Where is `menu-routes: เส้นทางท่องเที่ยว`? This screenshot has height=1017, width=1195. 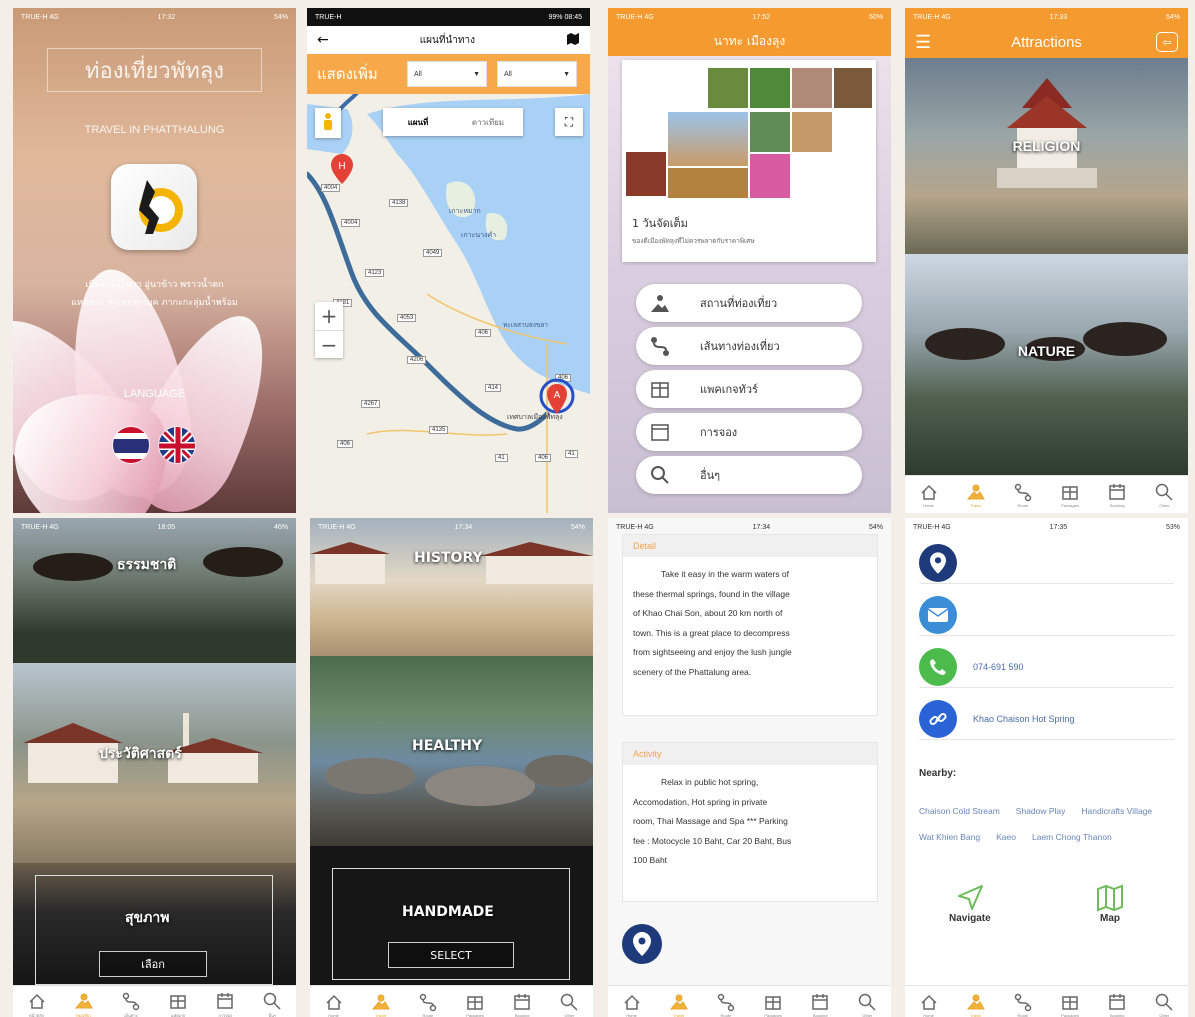
menu-routes: เส้นทางท่องเที่ยว is located at coordinates (749, 346).